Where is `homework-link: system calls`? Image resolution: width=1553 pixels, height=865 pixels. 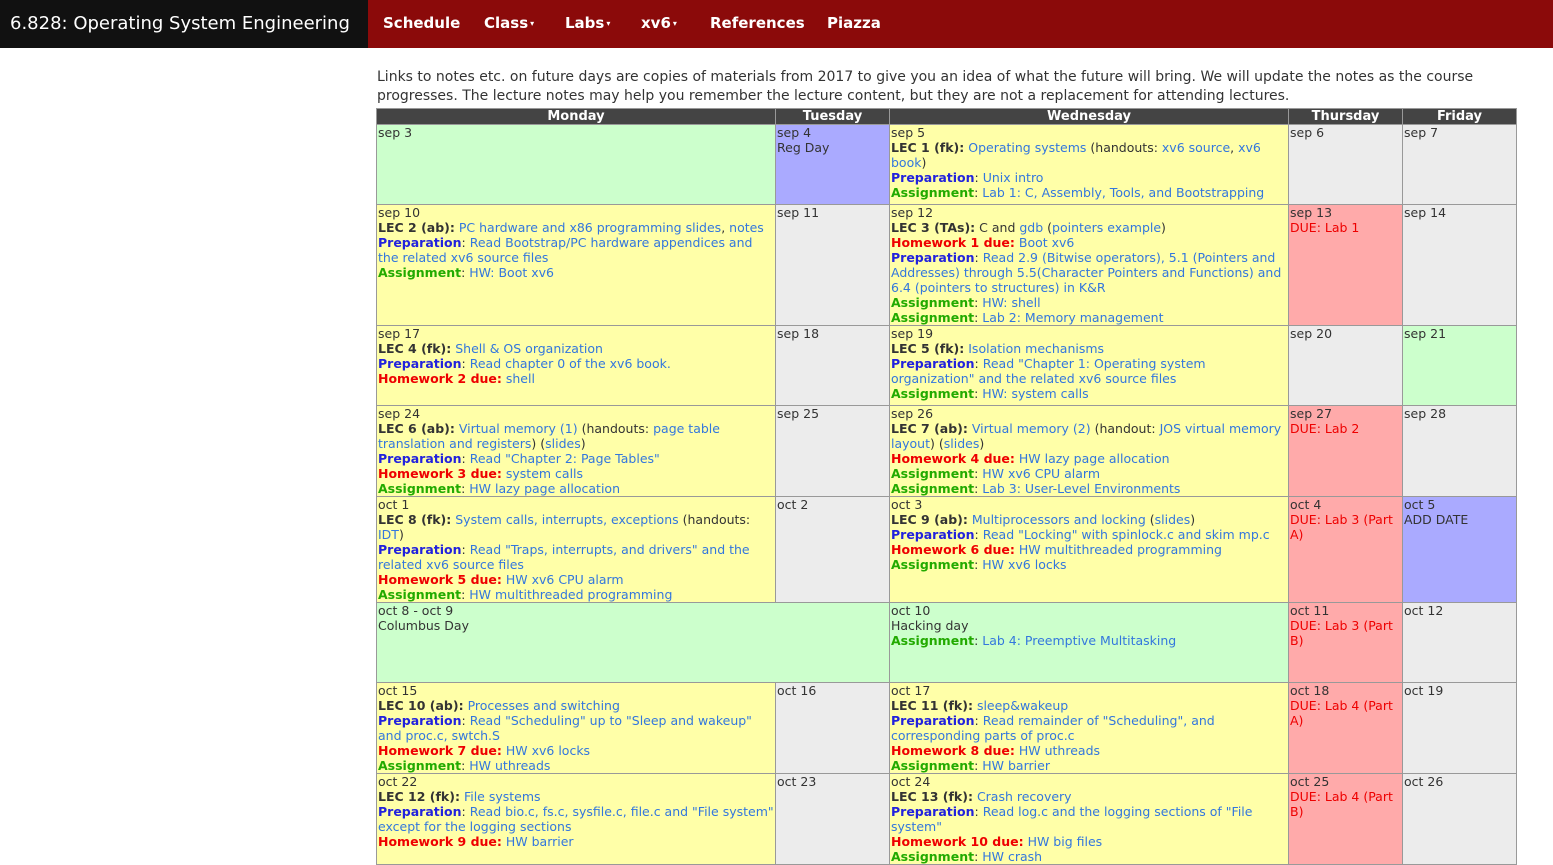
homework-link: system calls is located at coordinates (544, 473).